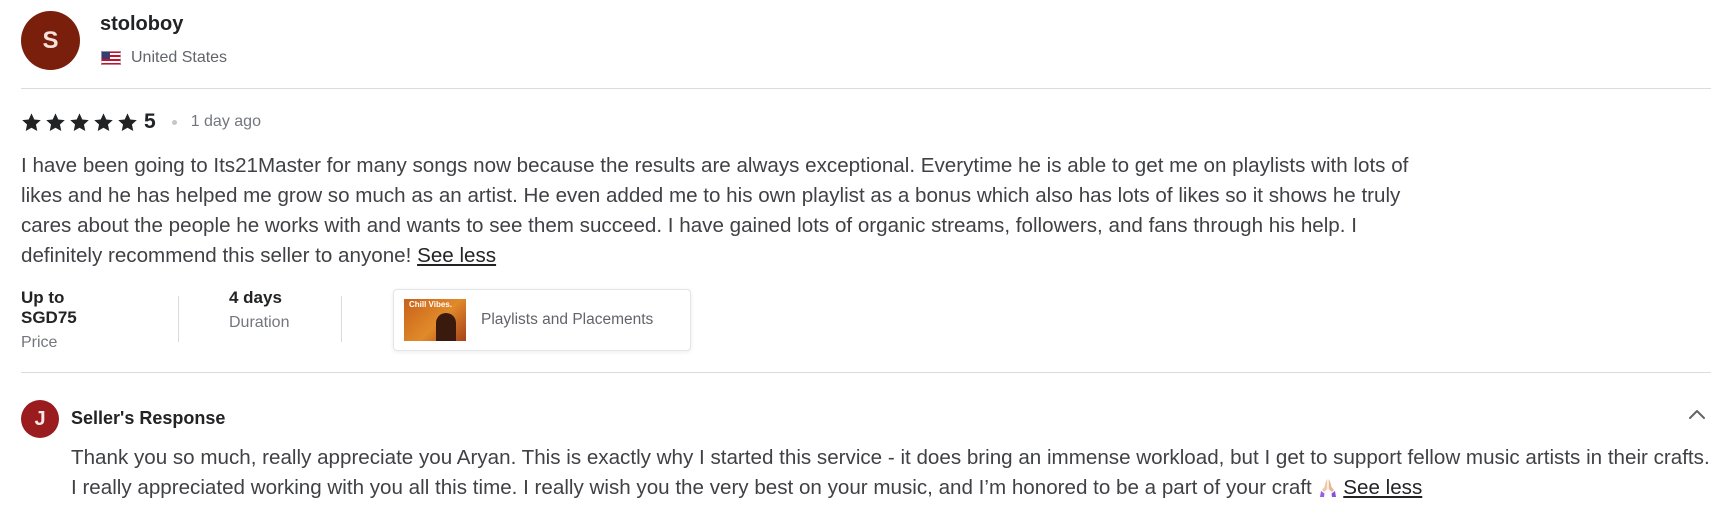  What do you see at coordinates (141, 24) in the screenshot?
I see `reviewer-username: stoloboy` at bounding box center [141, 24].